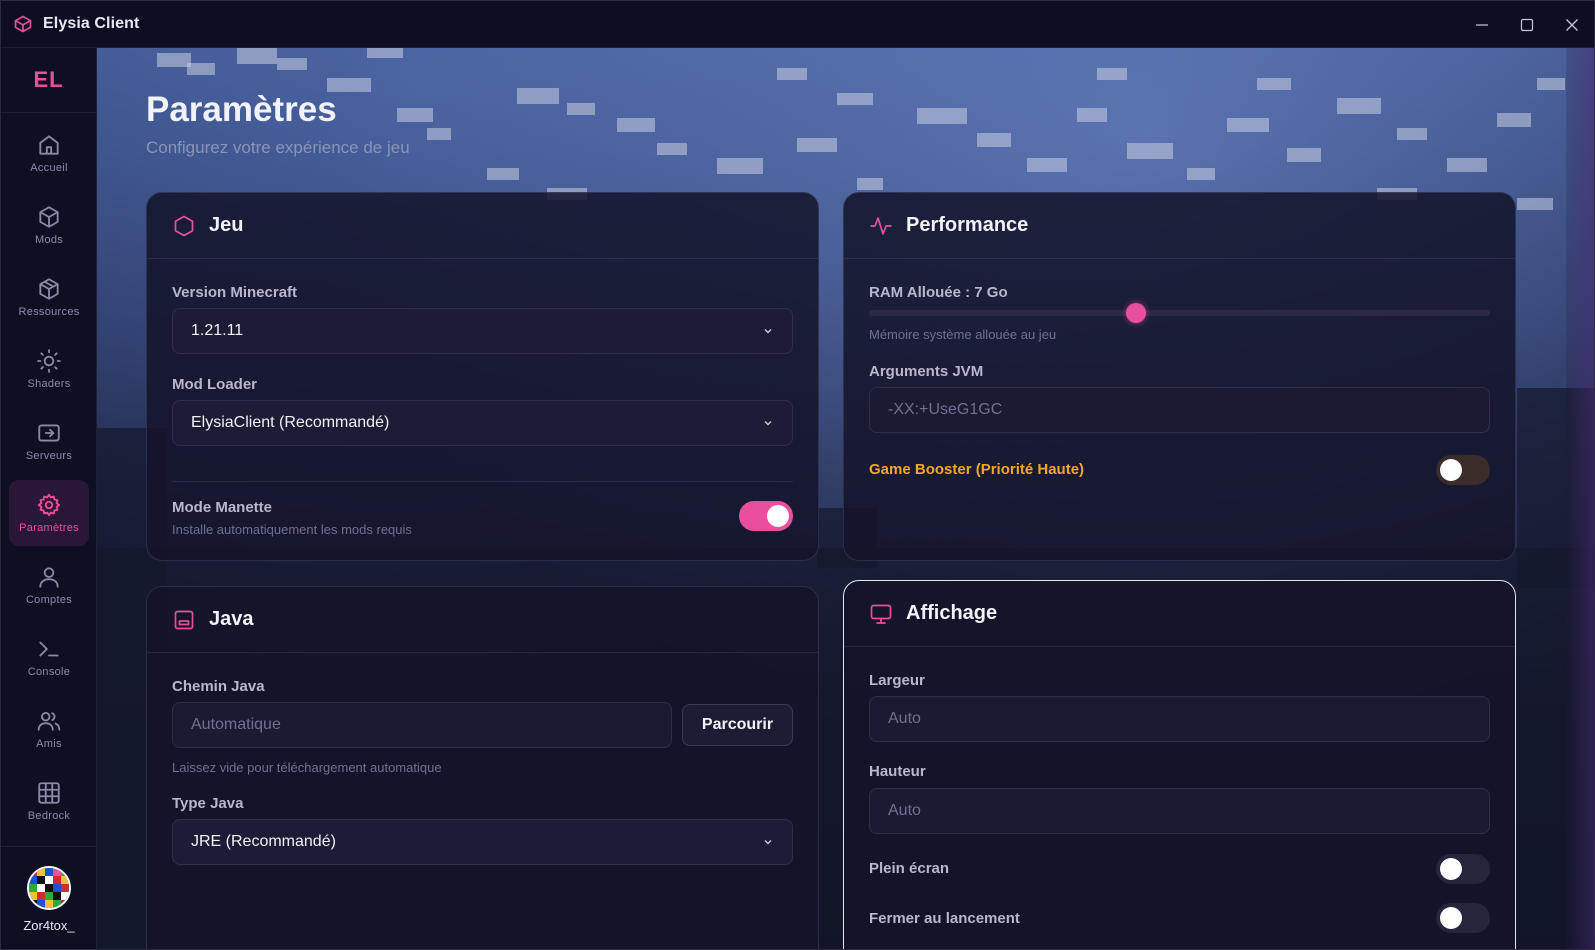 This screenshot has height=950, width=1595. Describe the element at coordinates (797, 24) in the screenshot. I see `title-bar: Elysia Client` at that location.